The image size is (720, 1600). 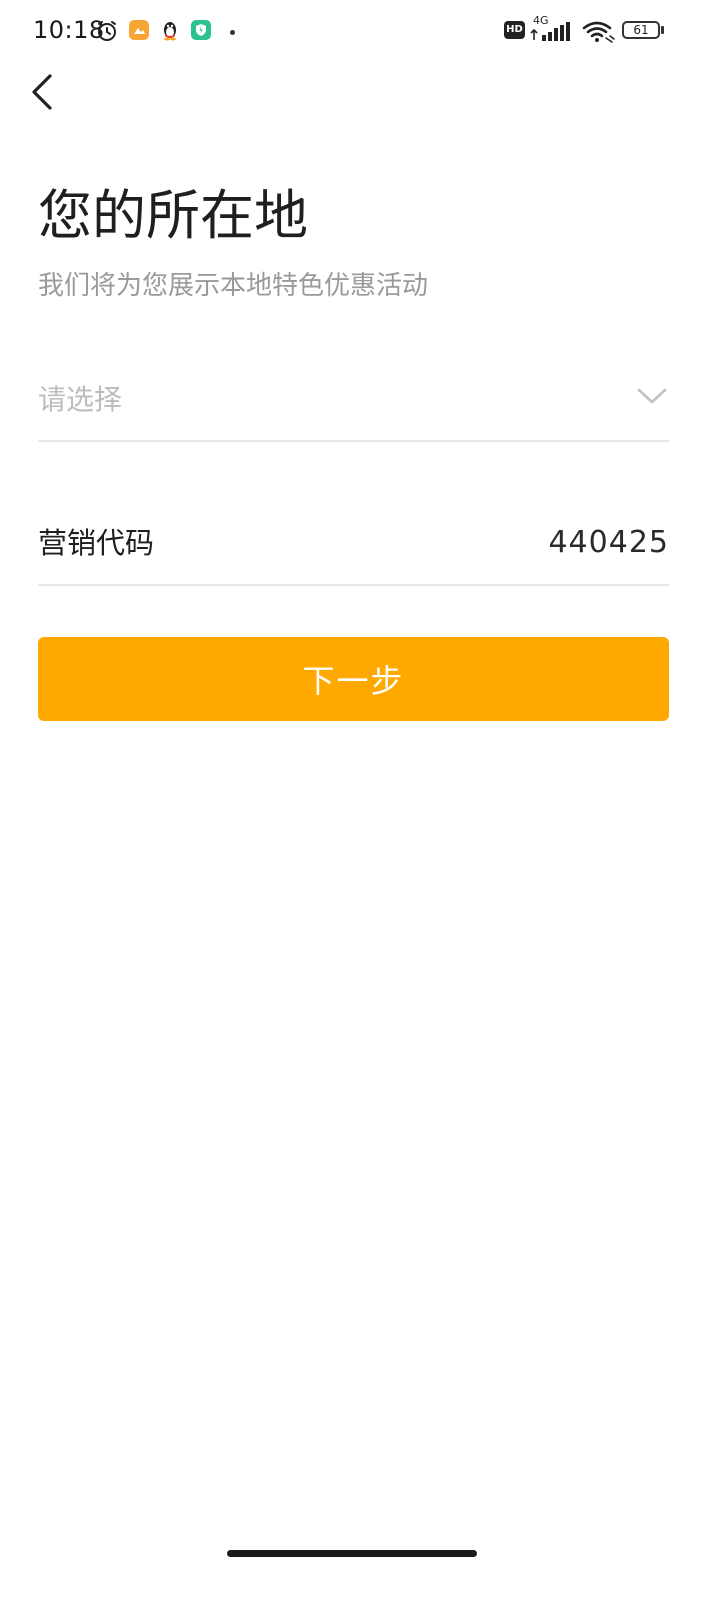 I want to click on hd-badge: HD, so click(x=514, y=30).